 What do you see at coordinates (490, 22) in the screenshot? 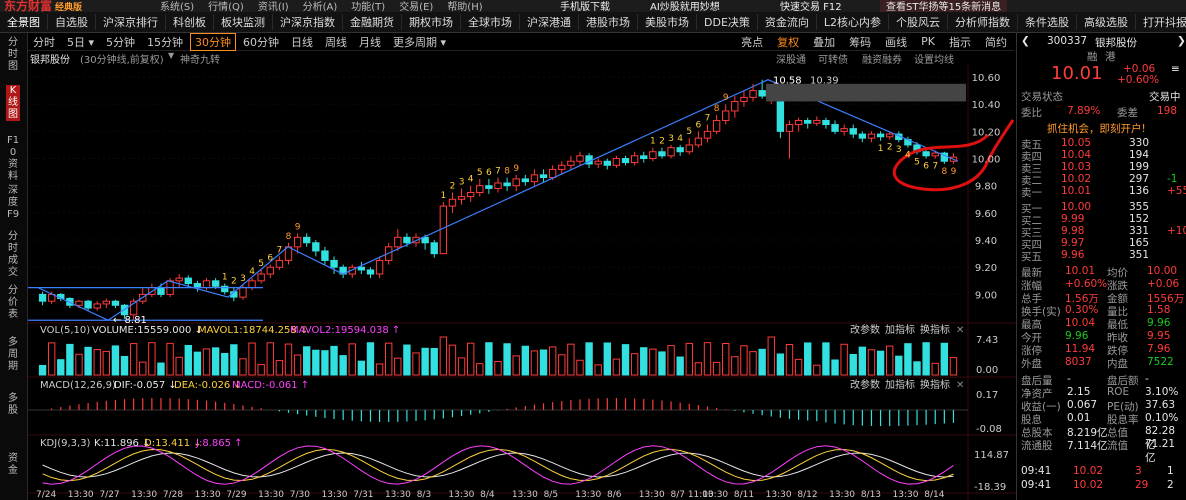
I see `nav-item-8: 全球市场` at bounding box center [490, 22].